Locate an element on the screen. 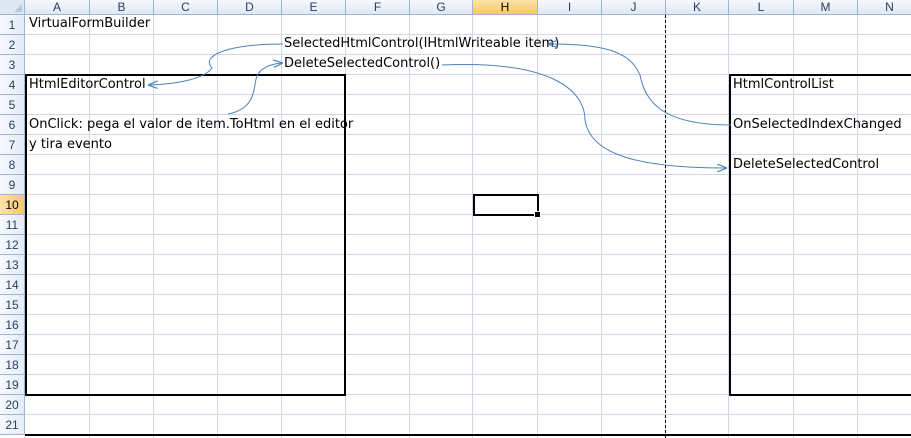 This screenshot has height=438, width=911. column-header-e: E is located at coordinates (314, 7).